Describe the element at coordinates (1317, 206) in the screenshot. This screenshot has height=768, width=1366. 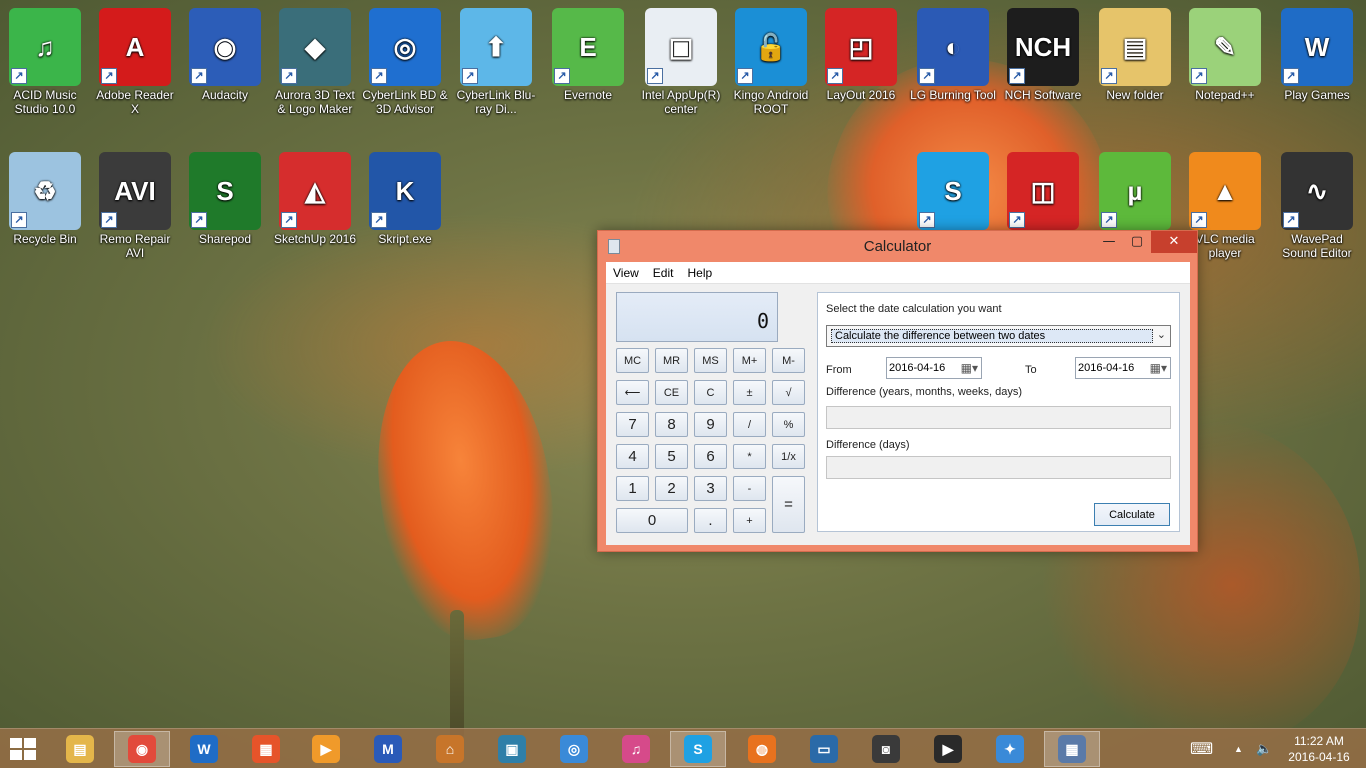
I see `desktop-icon: ∿ ↗ WavePad Sound Editor` at that location.